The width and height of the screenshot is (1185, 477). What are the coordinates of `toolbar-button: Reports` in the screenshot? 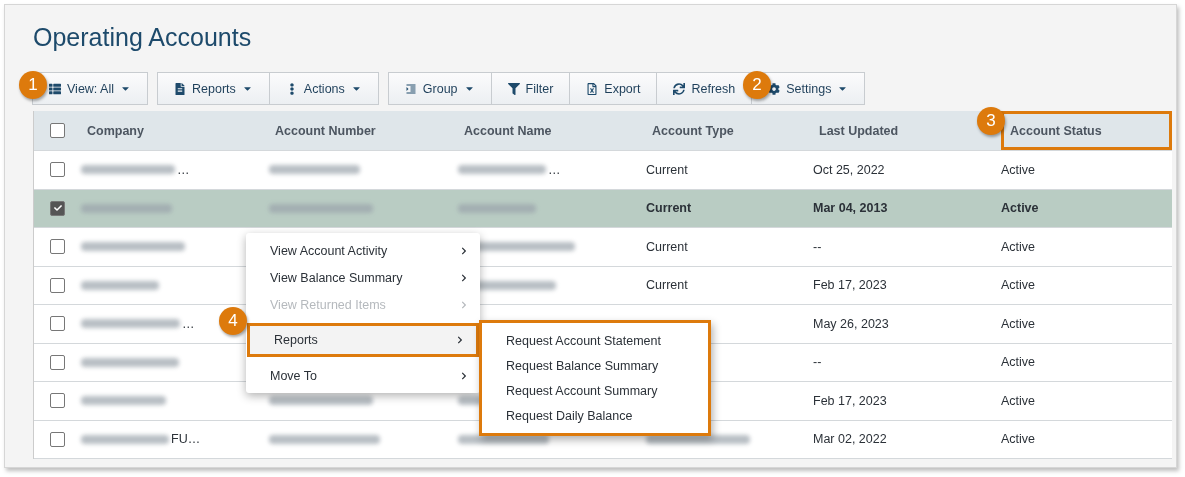 It's located at (213, 88).